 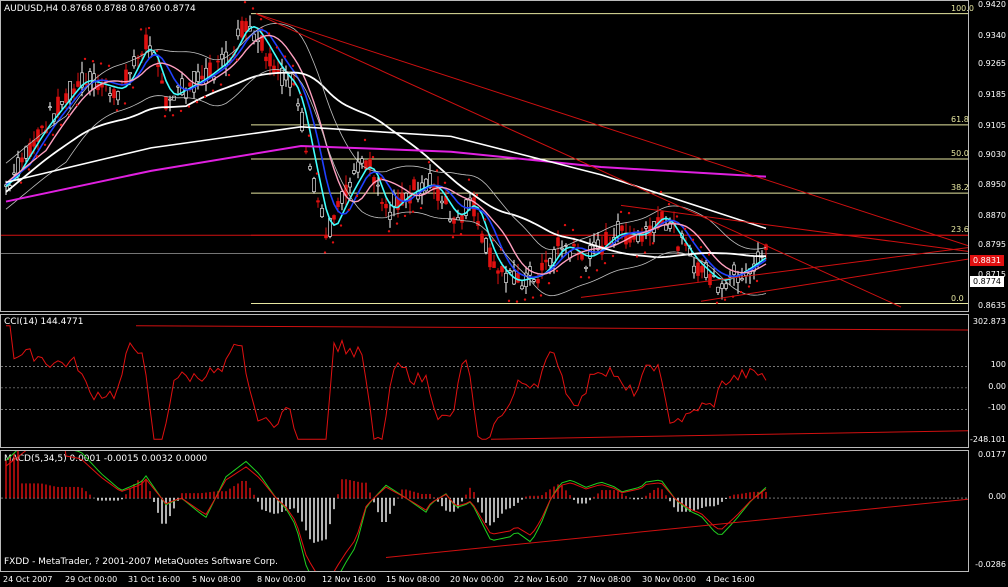 What do you see at coordinates (992, 35) in the screenshot?
I see `price-tick: 0.9340` at bounding box center [992, 35].